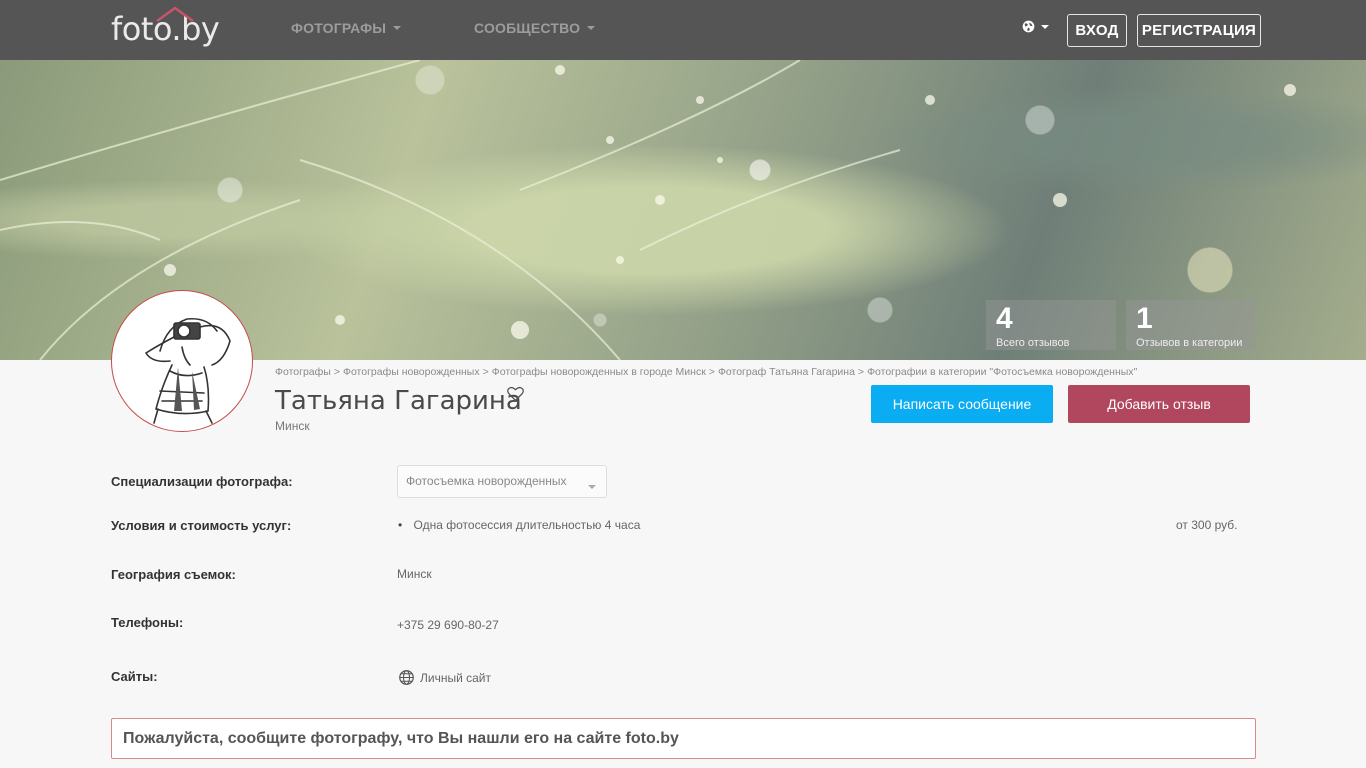  Describe the element at coordinates (292, 426) in the screenshot. I see `photographer-city: Минск` at that location.